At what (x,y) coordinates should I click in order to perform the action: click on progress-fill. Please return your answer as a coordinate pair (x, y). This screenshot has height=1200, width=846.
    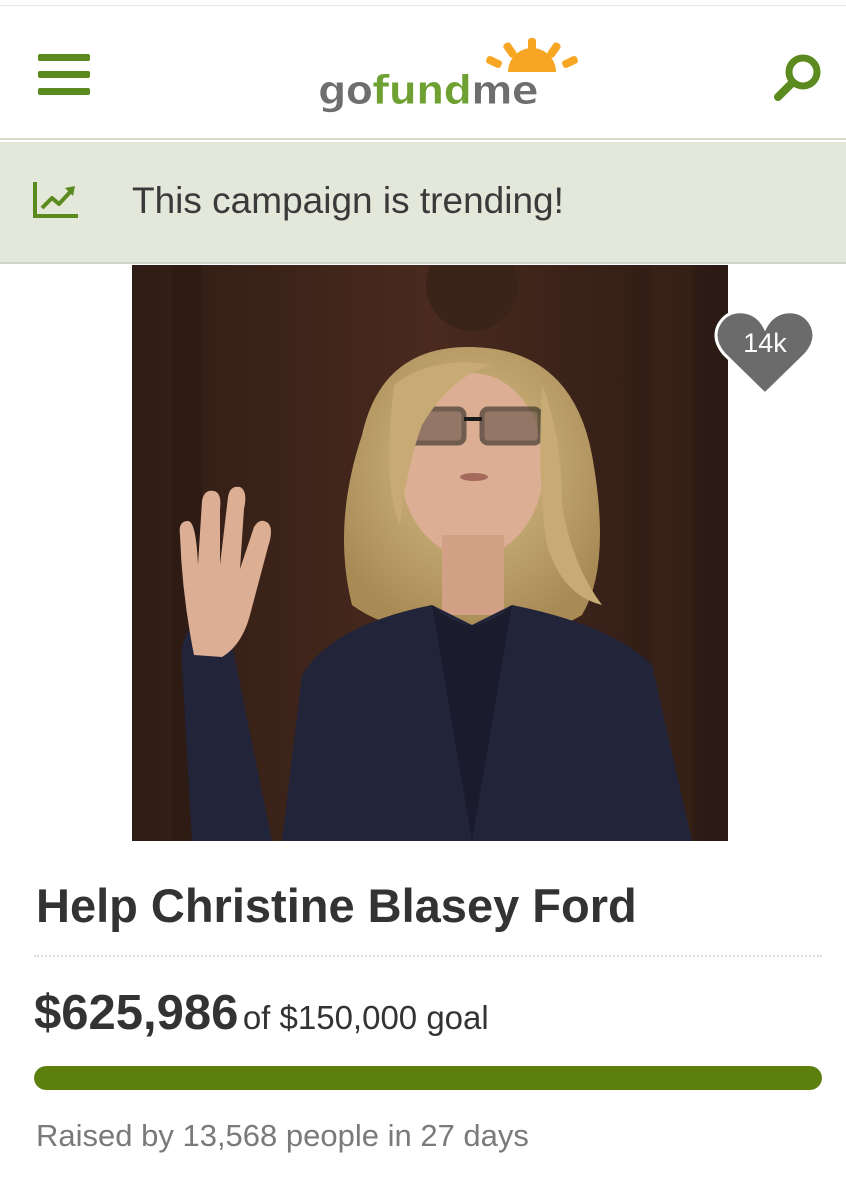
    Looking at the image, I should click on (428, 1078).